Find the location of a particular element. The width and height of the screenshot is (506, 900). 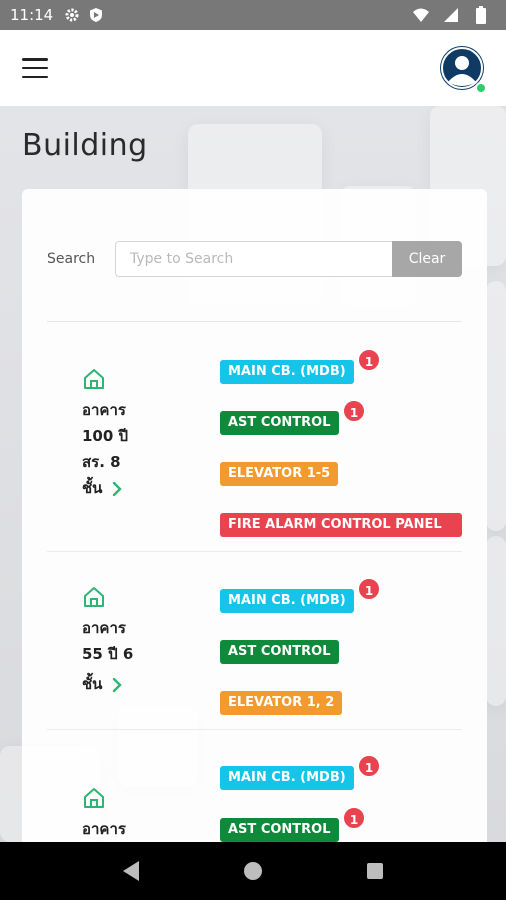

building-row: อาคาร MAIN CB. (MDB) 1 AST CONTROL 1 is located at coordinates (267, 801).